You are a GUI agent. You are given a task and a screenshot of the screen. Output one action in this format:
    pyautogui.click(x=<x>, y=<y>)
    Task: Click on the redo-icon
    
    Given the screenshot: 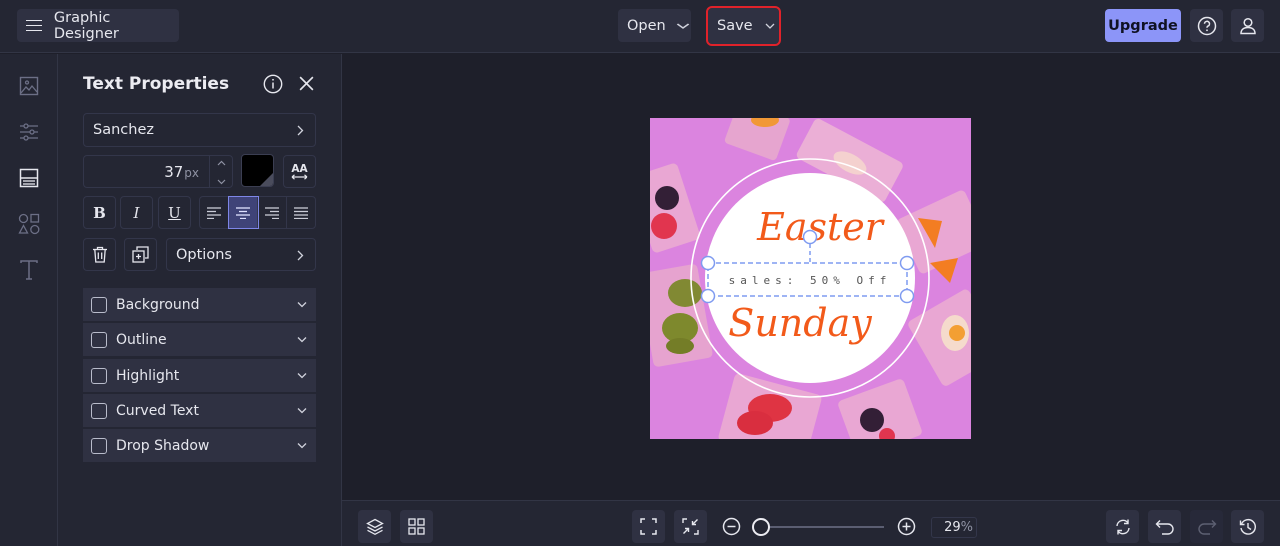 What is the action you would take?
    pyautogui.click(x=1206, y=527)
    